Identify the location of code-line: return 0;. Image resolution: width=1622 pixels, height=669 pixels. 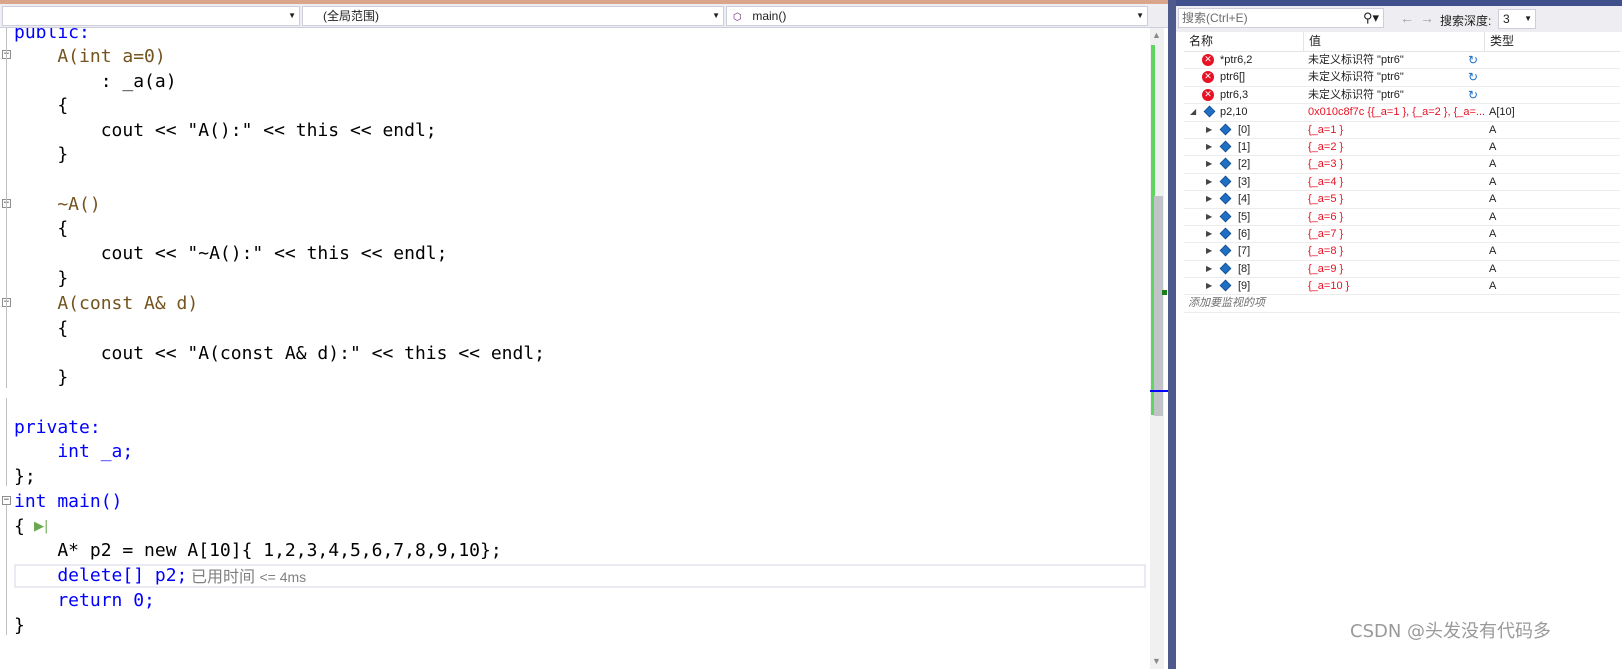
(84, 600).